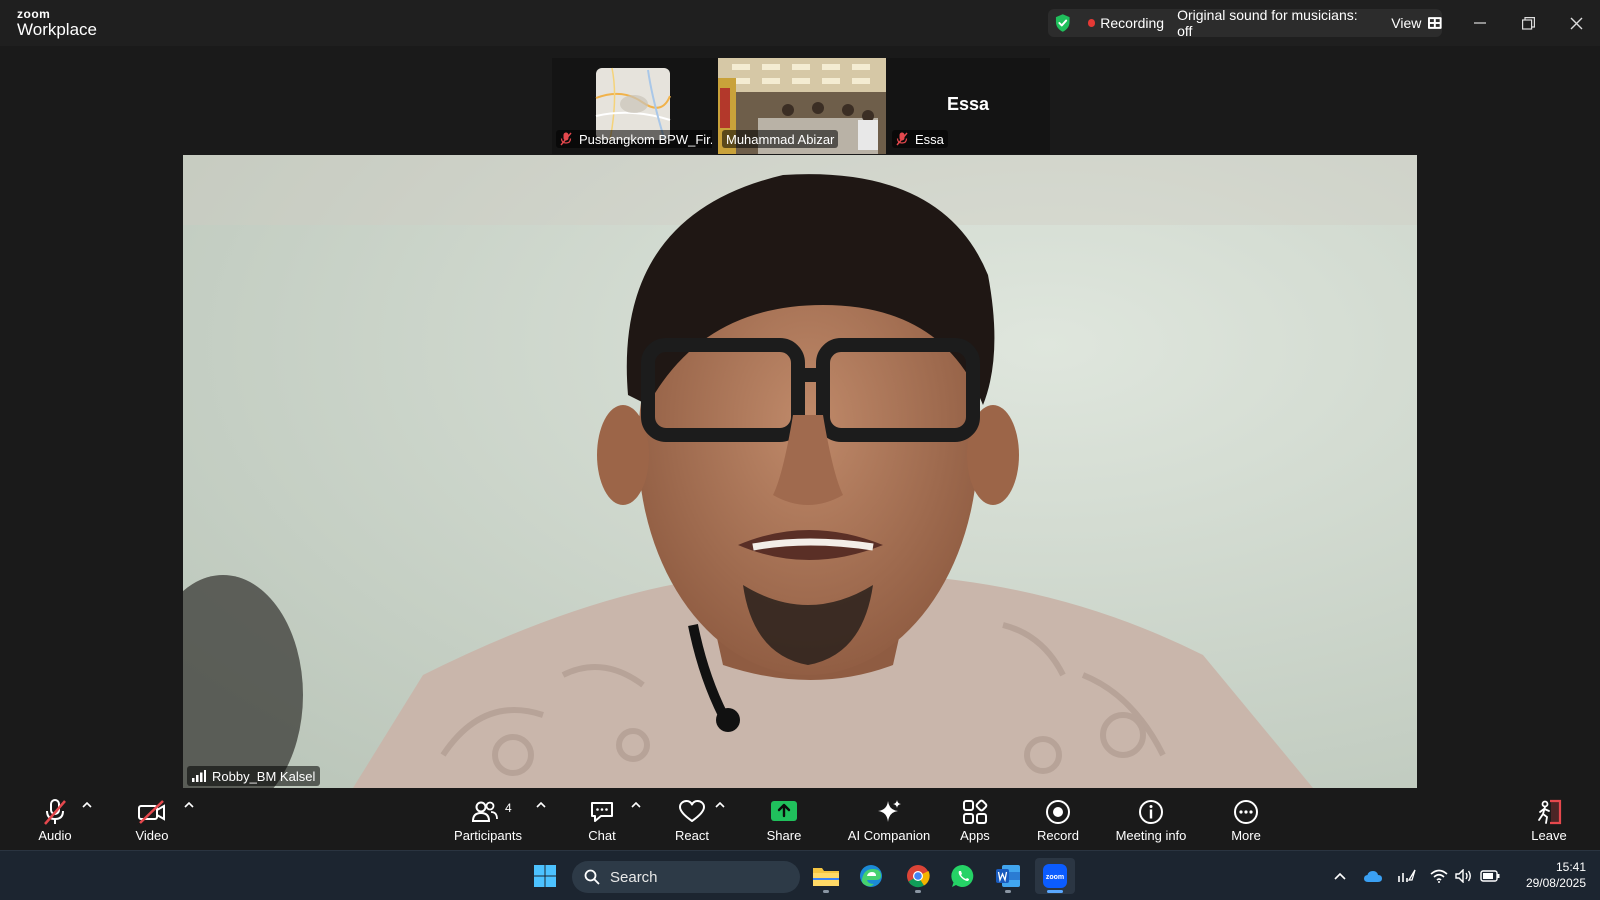  I want to click on share-screen-button: Share, so click(784, 819).